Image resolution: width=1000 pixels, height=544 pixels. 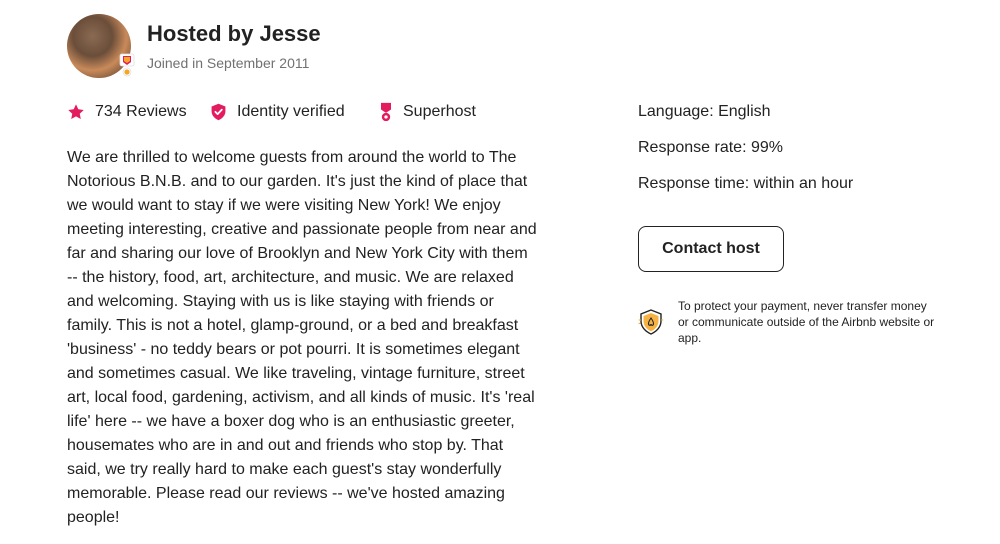 I want to click on superhost-medal-icon, so click(x=386, y=112).